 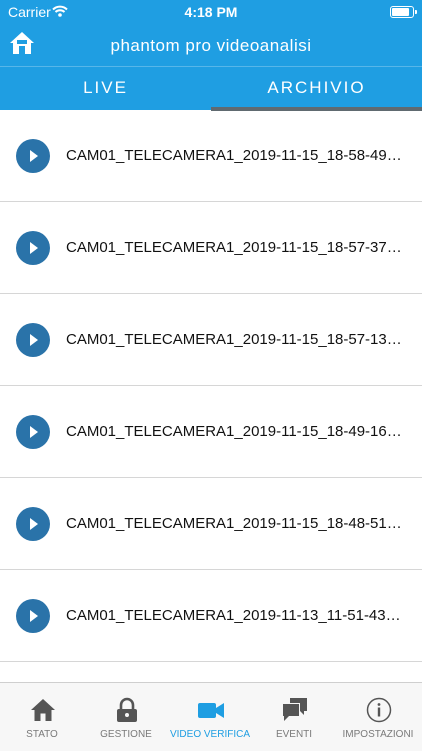 I want to click on tabbar-label: GESTIONE, so click(x=126, y=734).